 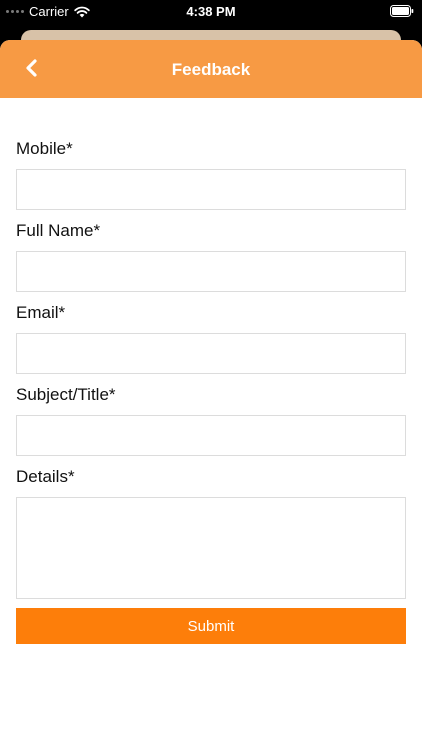 I want to click on page-title: Feedback, so click(x=211, y=69).